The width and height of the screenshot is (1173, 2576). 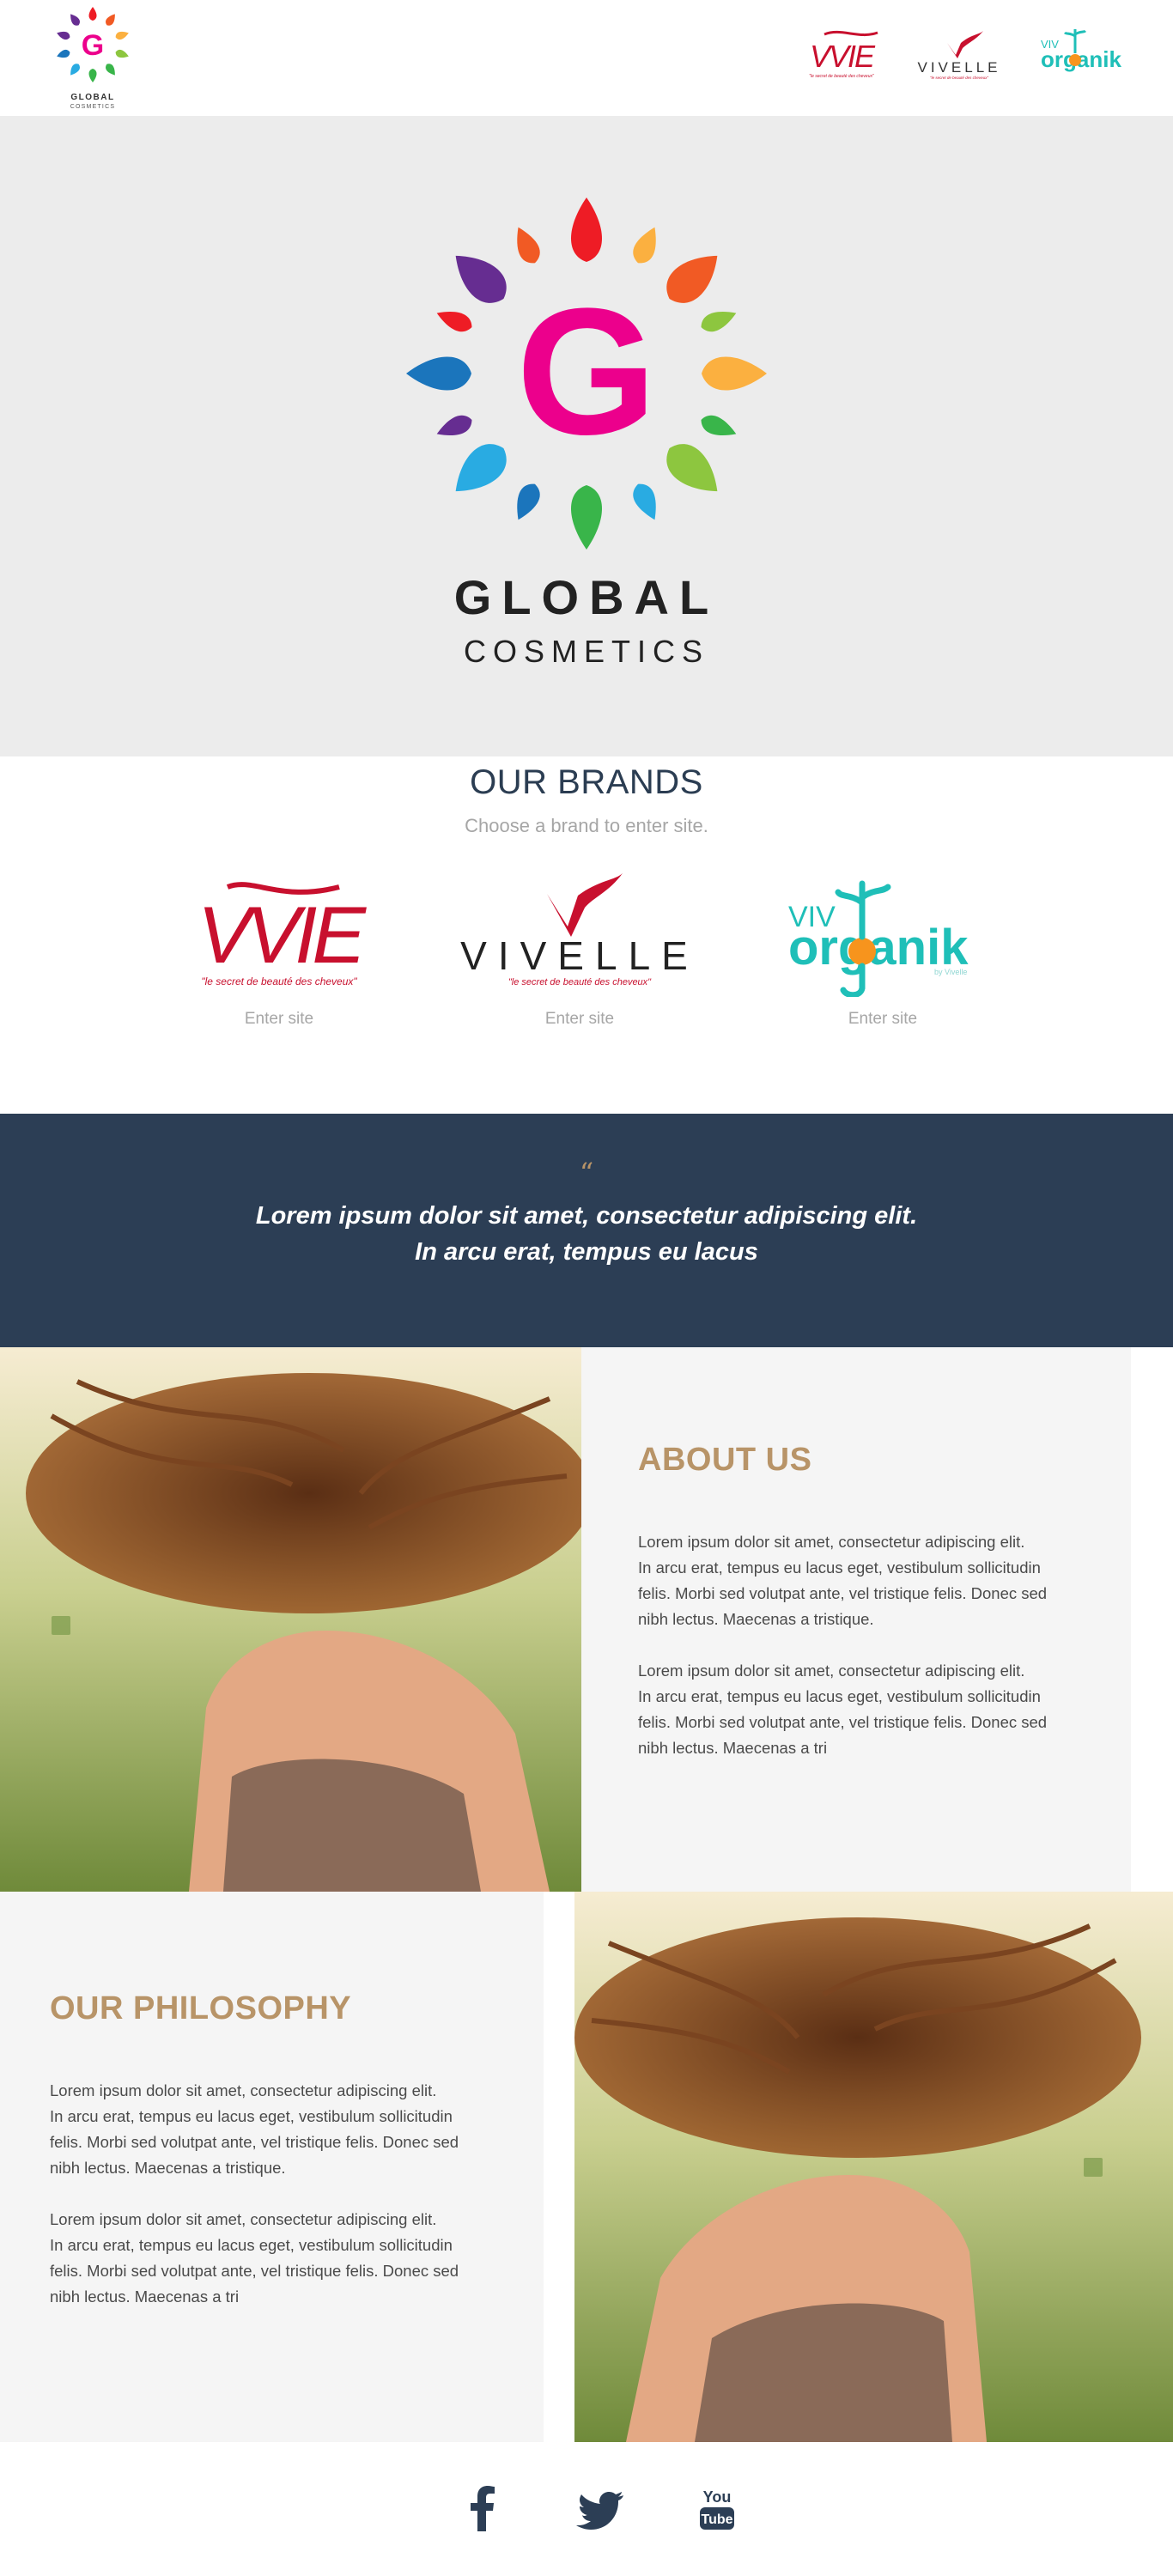 I want to click on woman-hair-photo, so click(x=290, y=1620).